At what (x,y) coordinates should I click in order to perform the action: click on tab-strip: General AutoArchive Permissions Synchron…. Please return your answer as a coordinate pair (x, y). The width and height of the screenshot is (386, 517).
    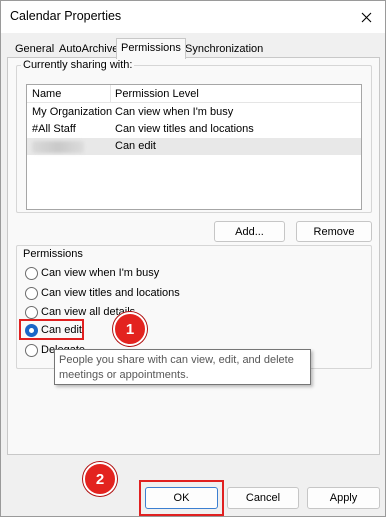
    Looking at the image, I should click on (194, 48).